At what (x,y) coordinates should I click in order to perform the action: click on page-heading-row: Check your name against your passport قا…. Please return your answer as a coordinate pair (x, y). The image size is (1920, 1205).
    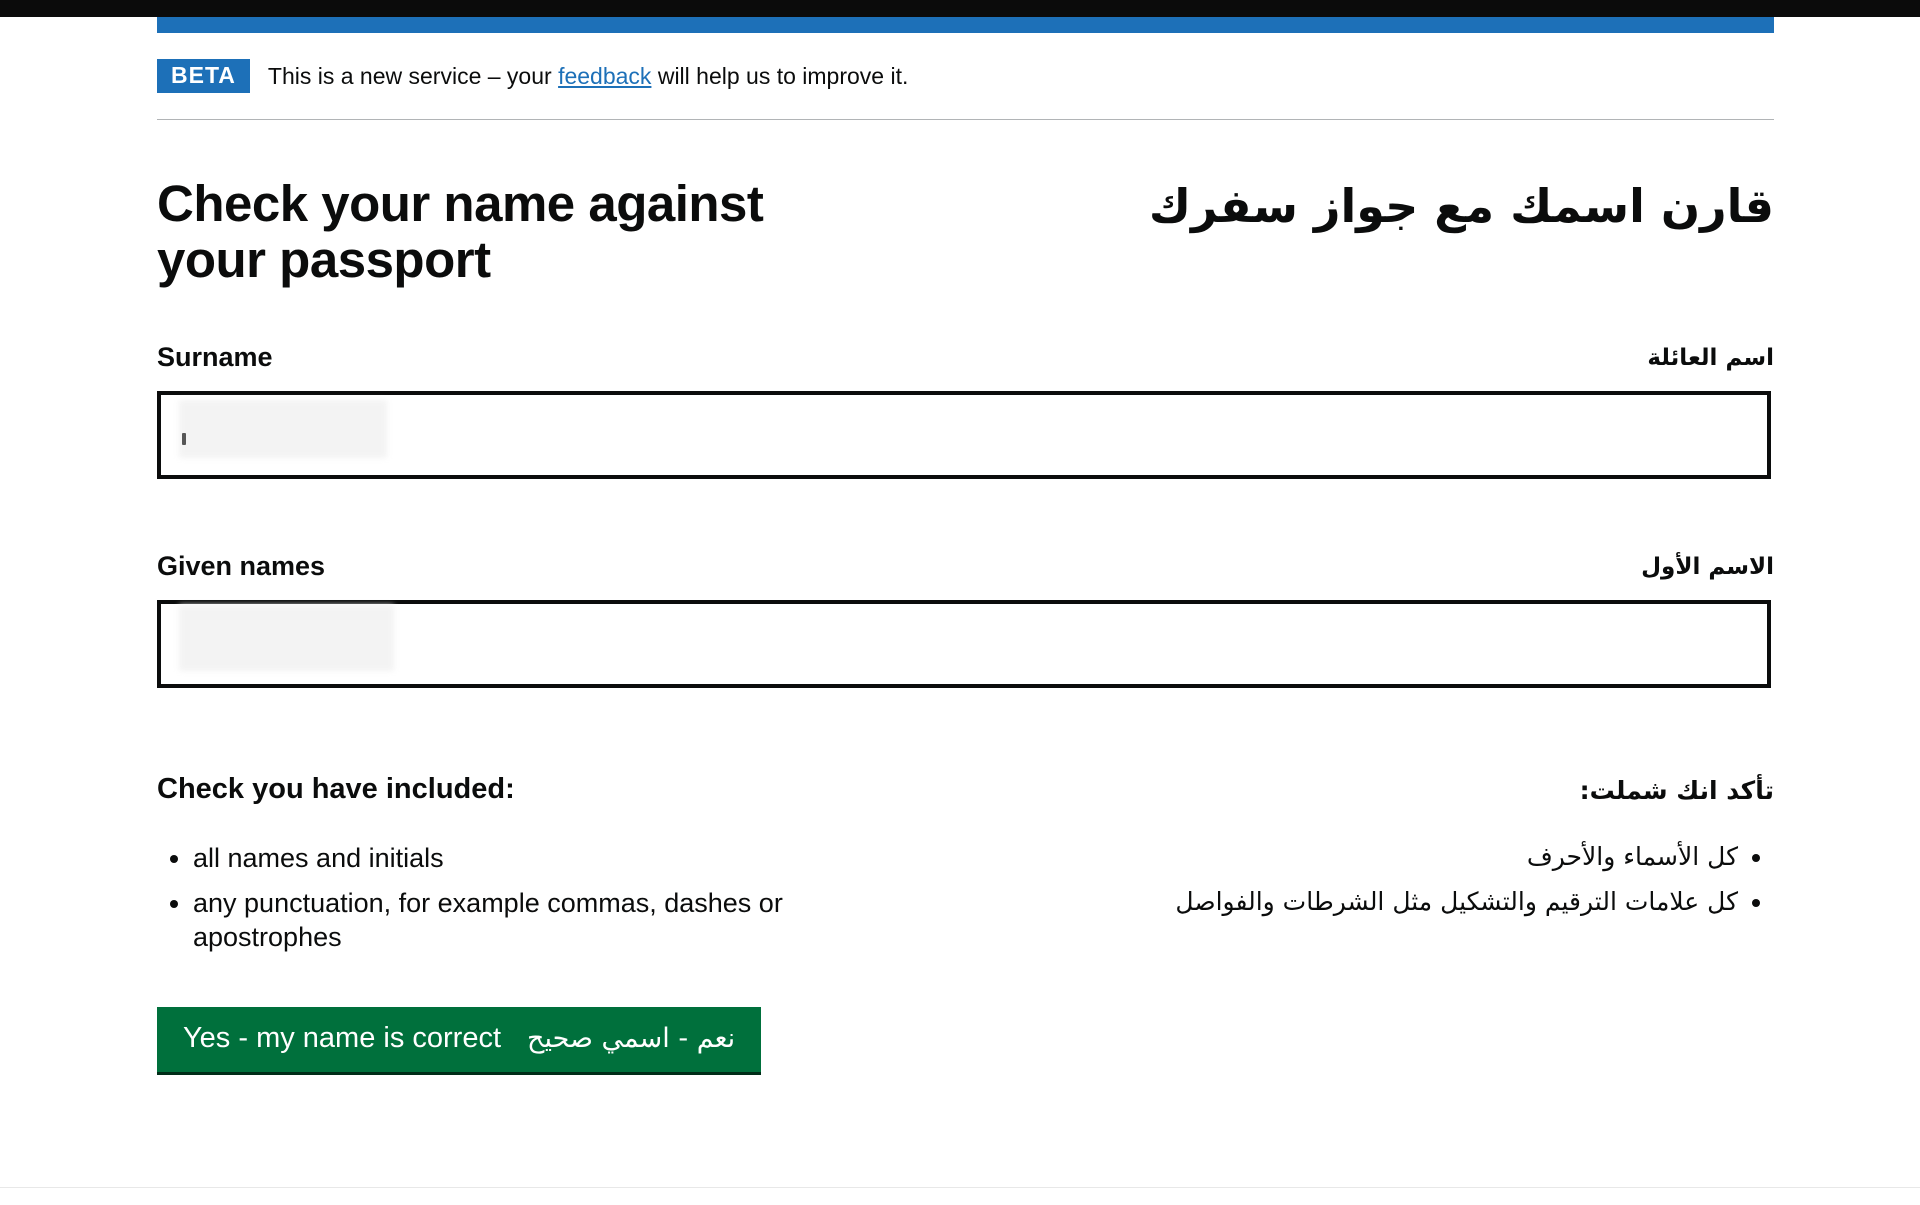
    Looking at the image, I should click on (965, 236).